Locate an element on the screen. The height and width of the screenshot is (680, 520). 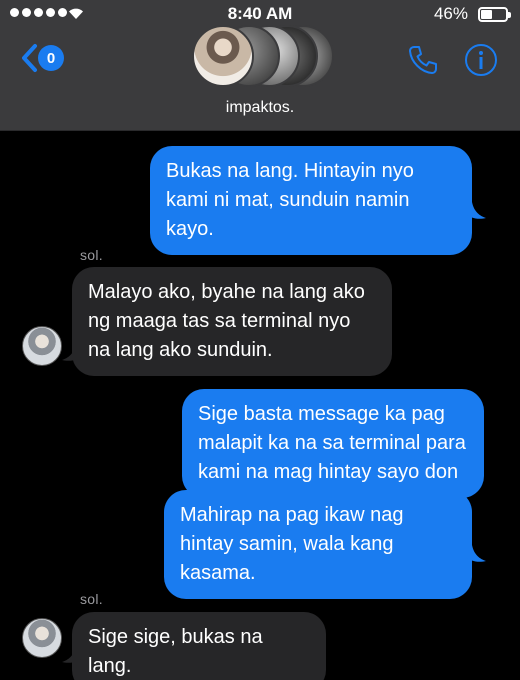
group-name: impaktos. is located at coordinates (260, 108).